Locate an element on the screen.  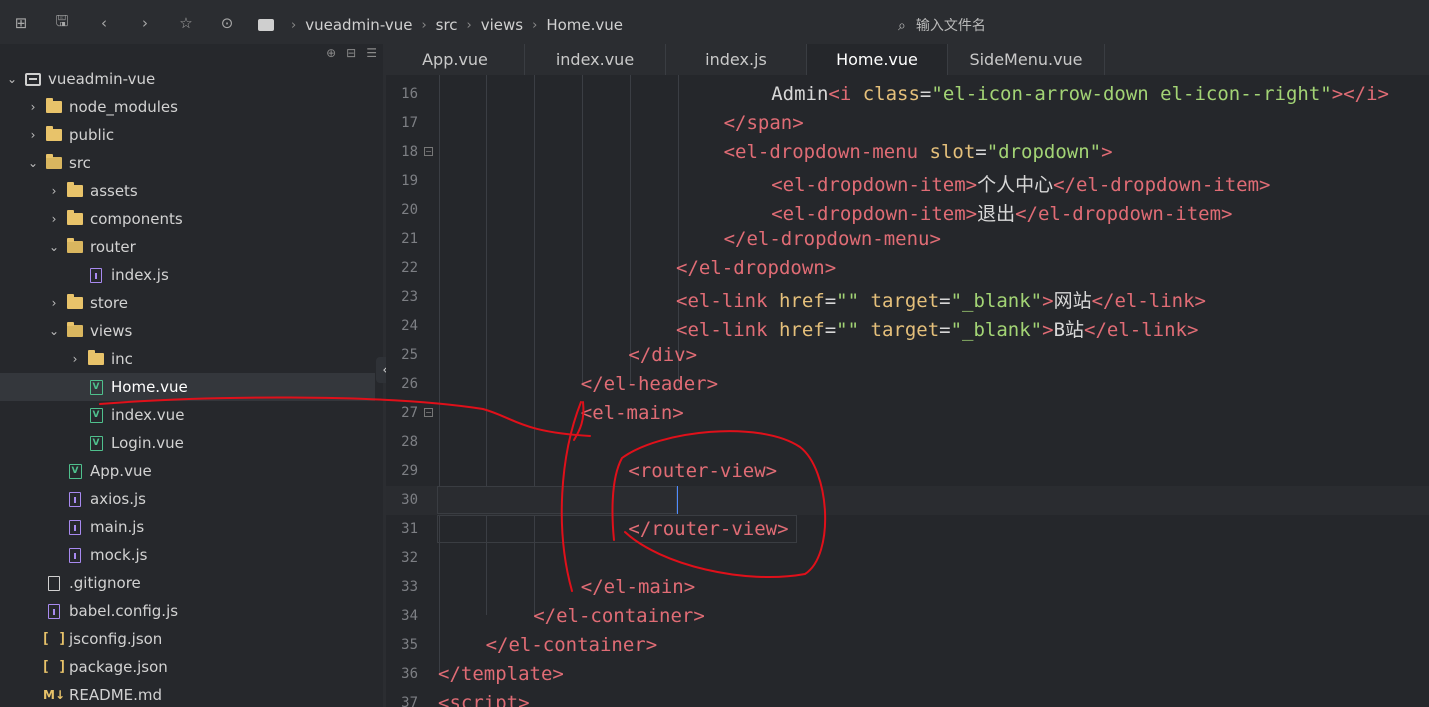
collapse-all-icon: ⊟ is located at coordinates (351, 53).